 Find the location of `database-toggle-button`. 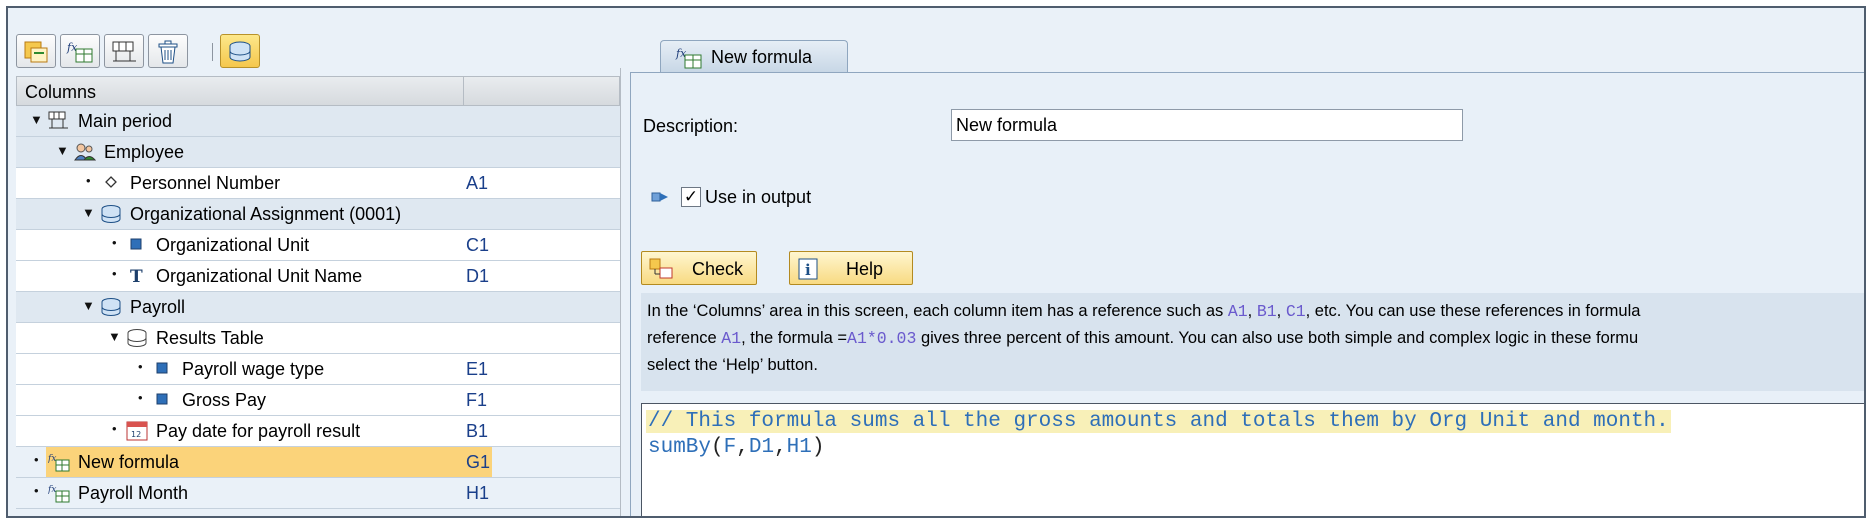

database-toggle-button is located at coordinates (240, 51).